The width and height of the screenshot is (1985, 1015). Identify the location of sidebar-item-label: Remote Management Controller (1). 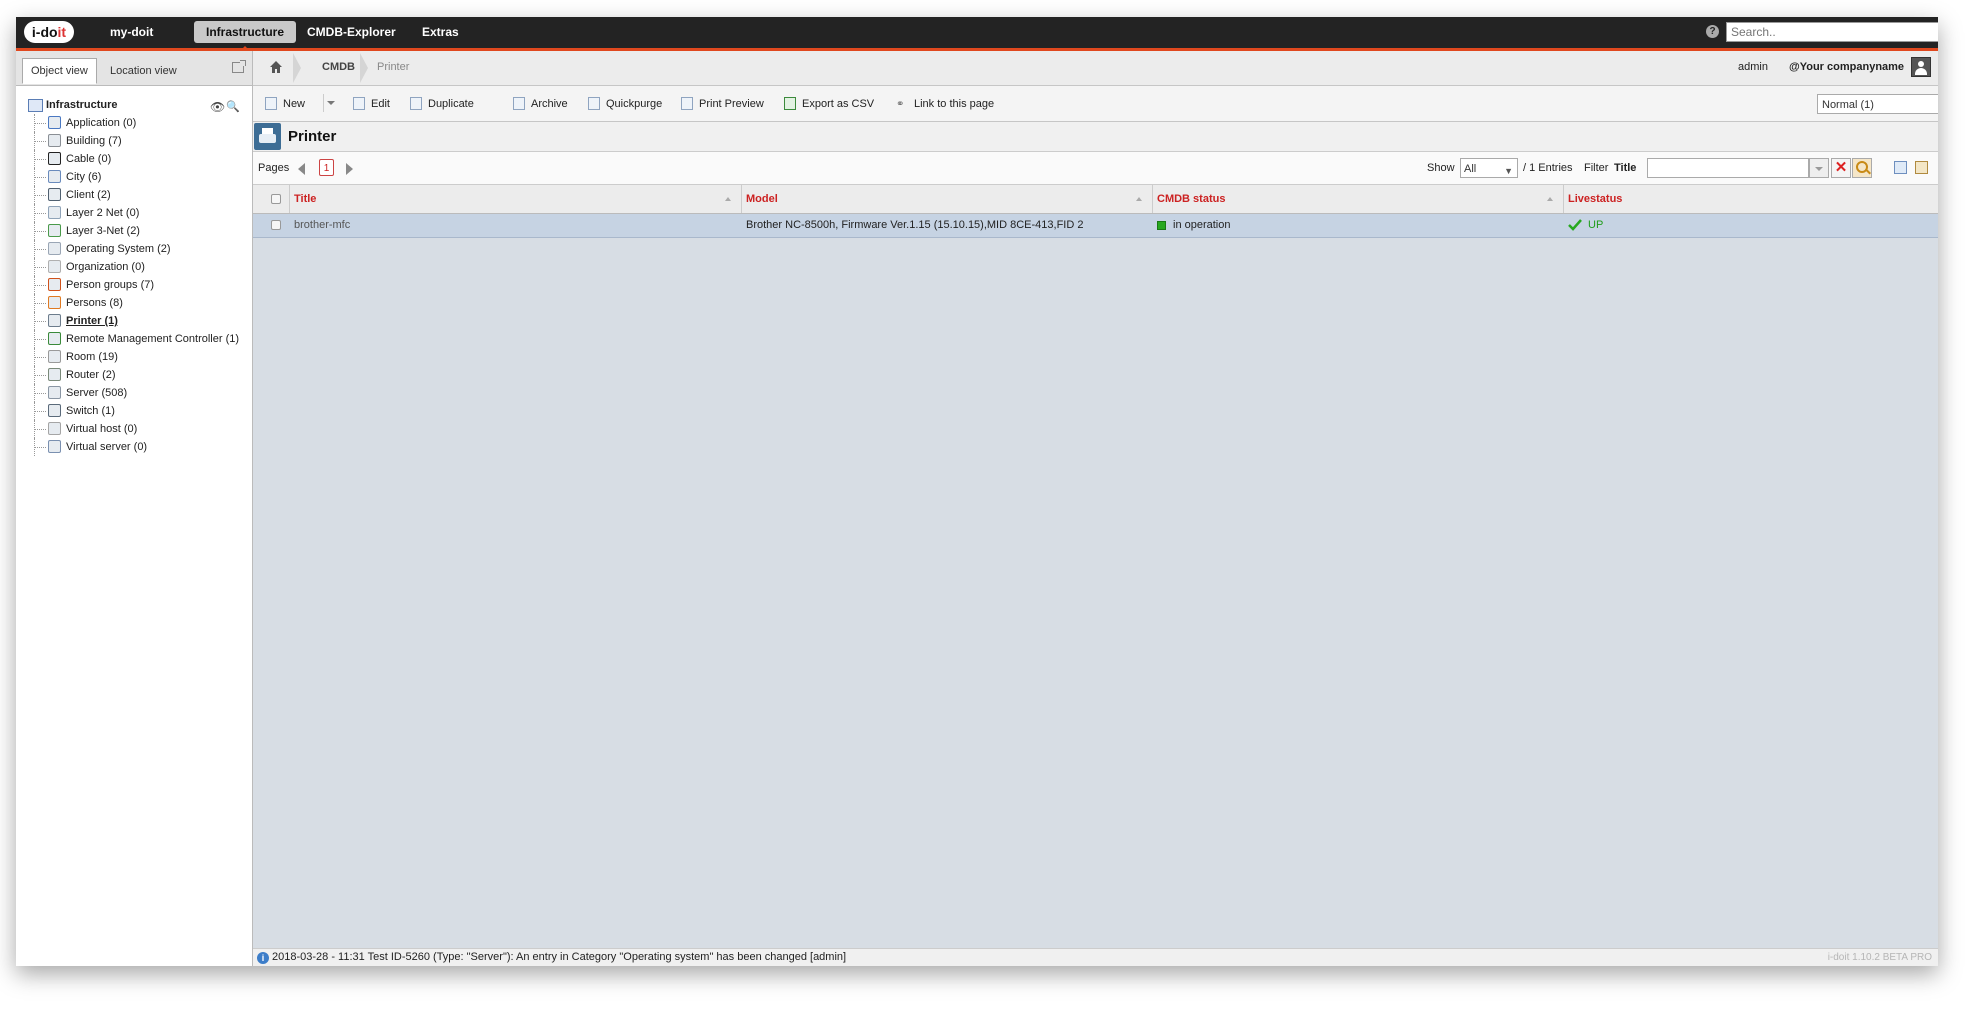
(153, 339).